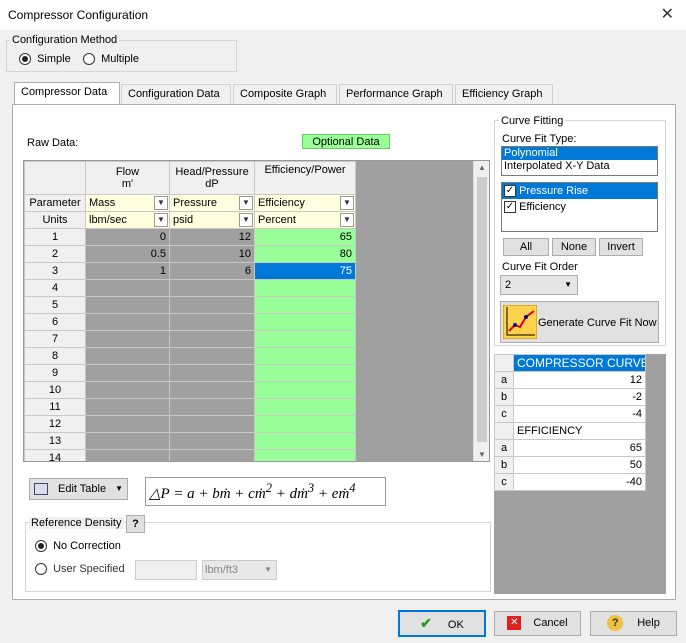  I want to click on tab-efficiency-graph: Efficiency Graph, so click(504, 94).